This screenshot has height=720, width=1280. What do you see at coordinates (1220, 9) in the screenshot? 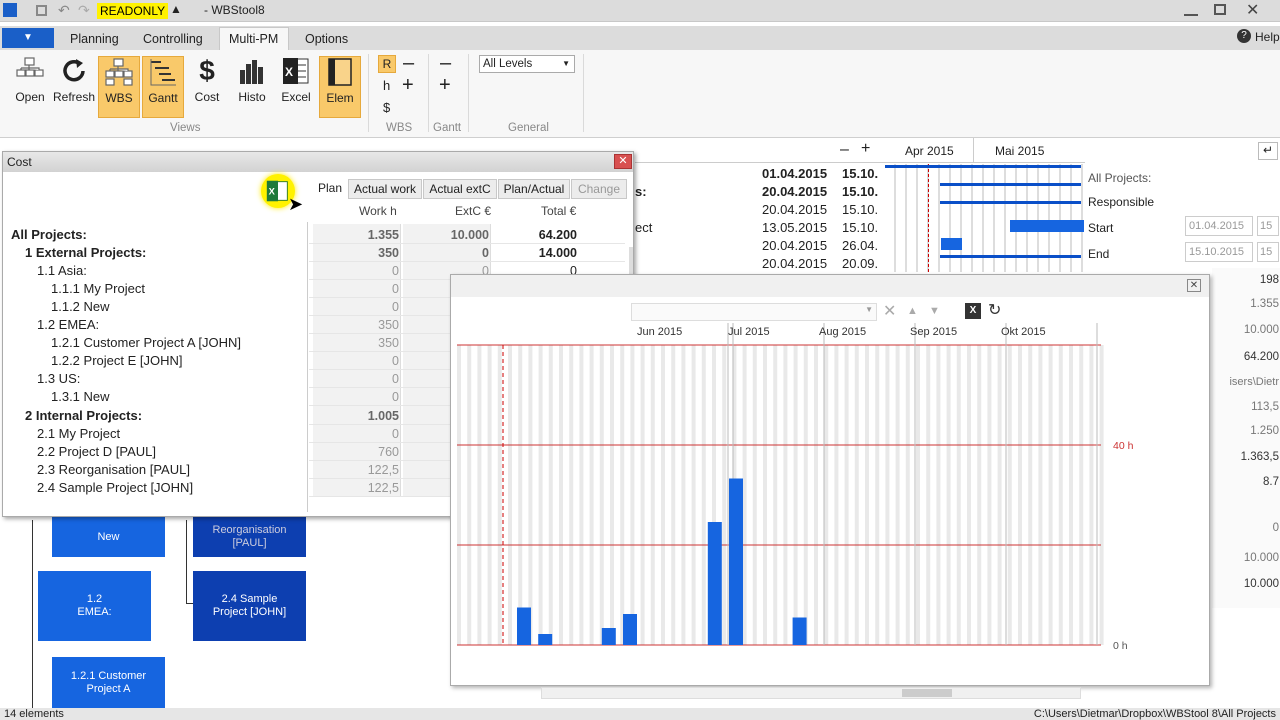
I see `maximize-button` at bounding box center [1220, 9].